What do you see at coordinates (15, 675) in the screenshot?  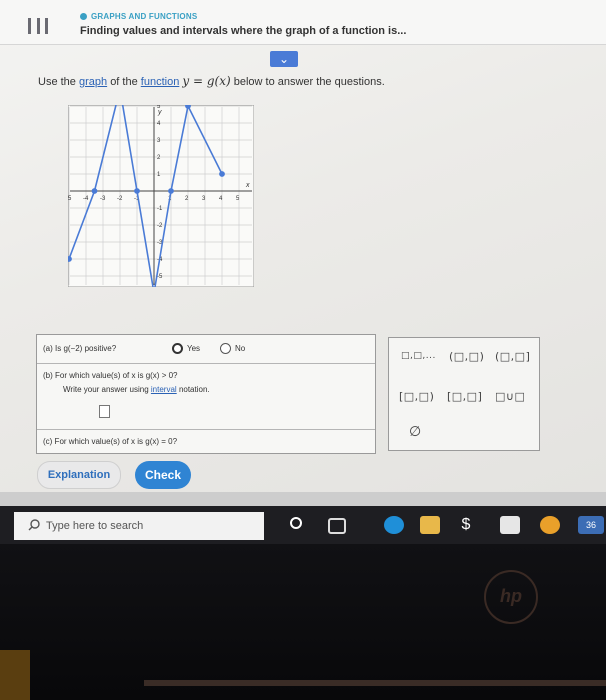 I see `left-edge-reflection` at bounding box center [15, 675].